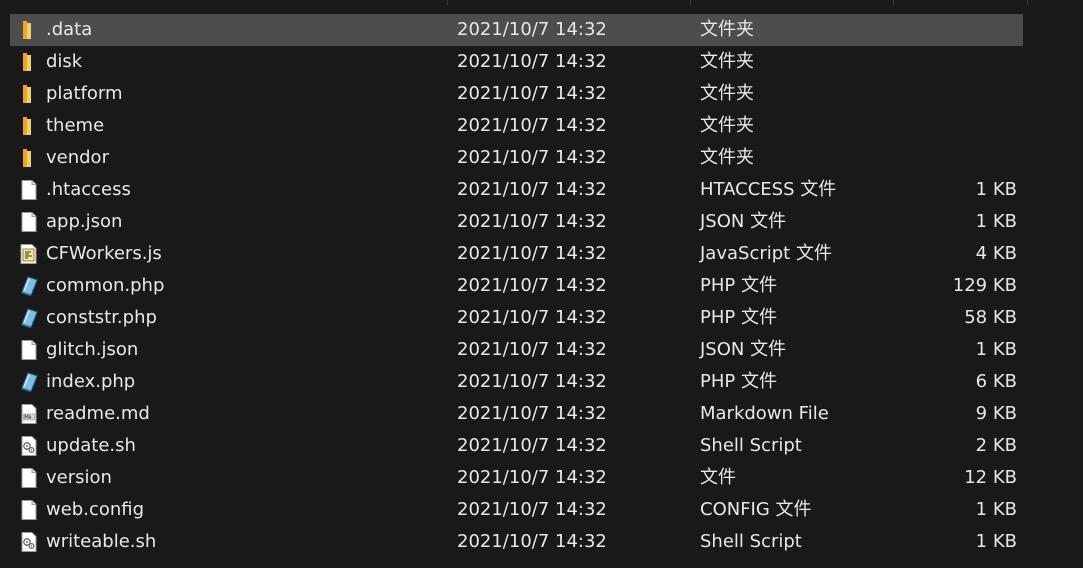  I want to click on folder-row: disk 2021/10/7 14:32 文件夹, so click(516, 62).